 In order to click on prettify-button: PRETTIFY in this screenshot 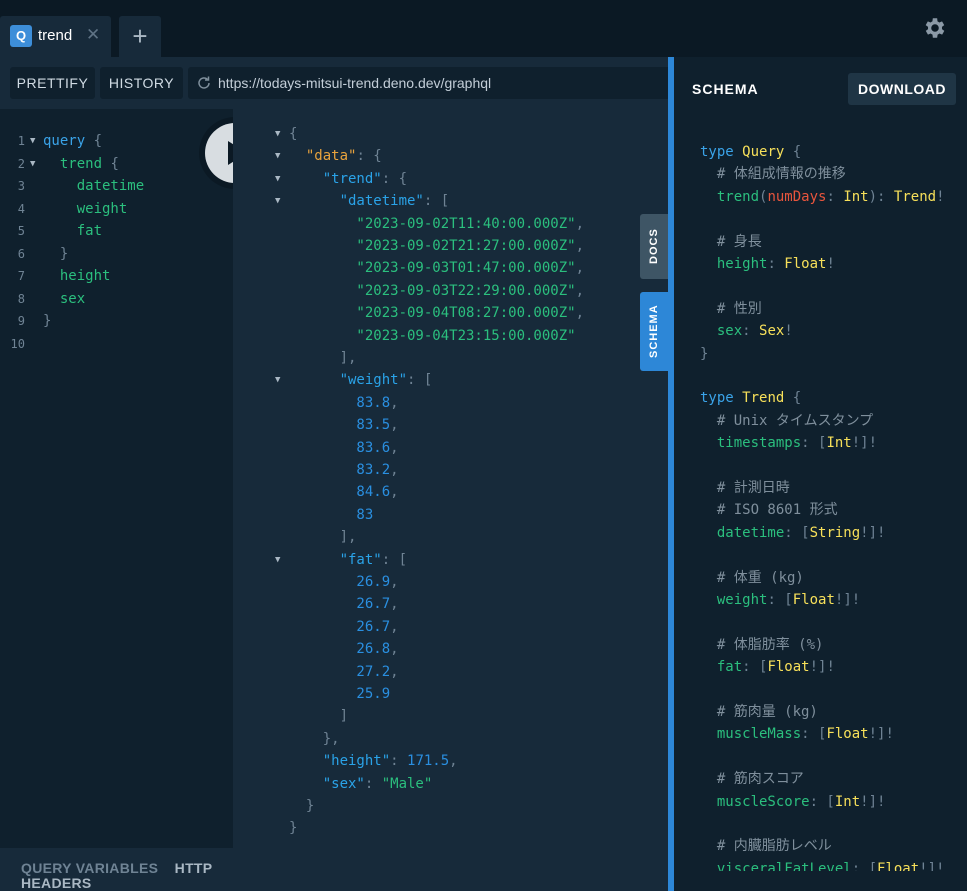, I will do `click(52, 83)`.